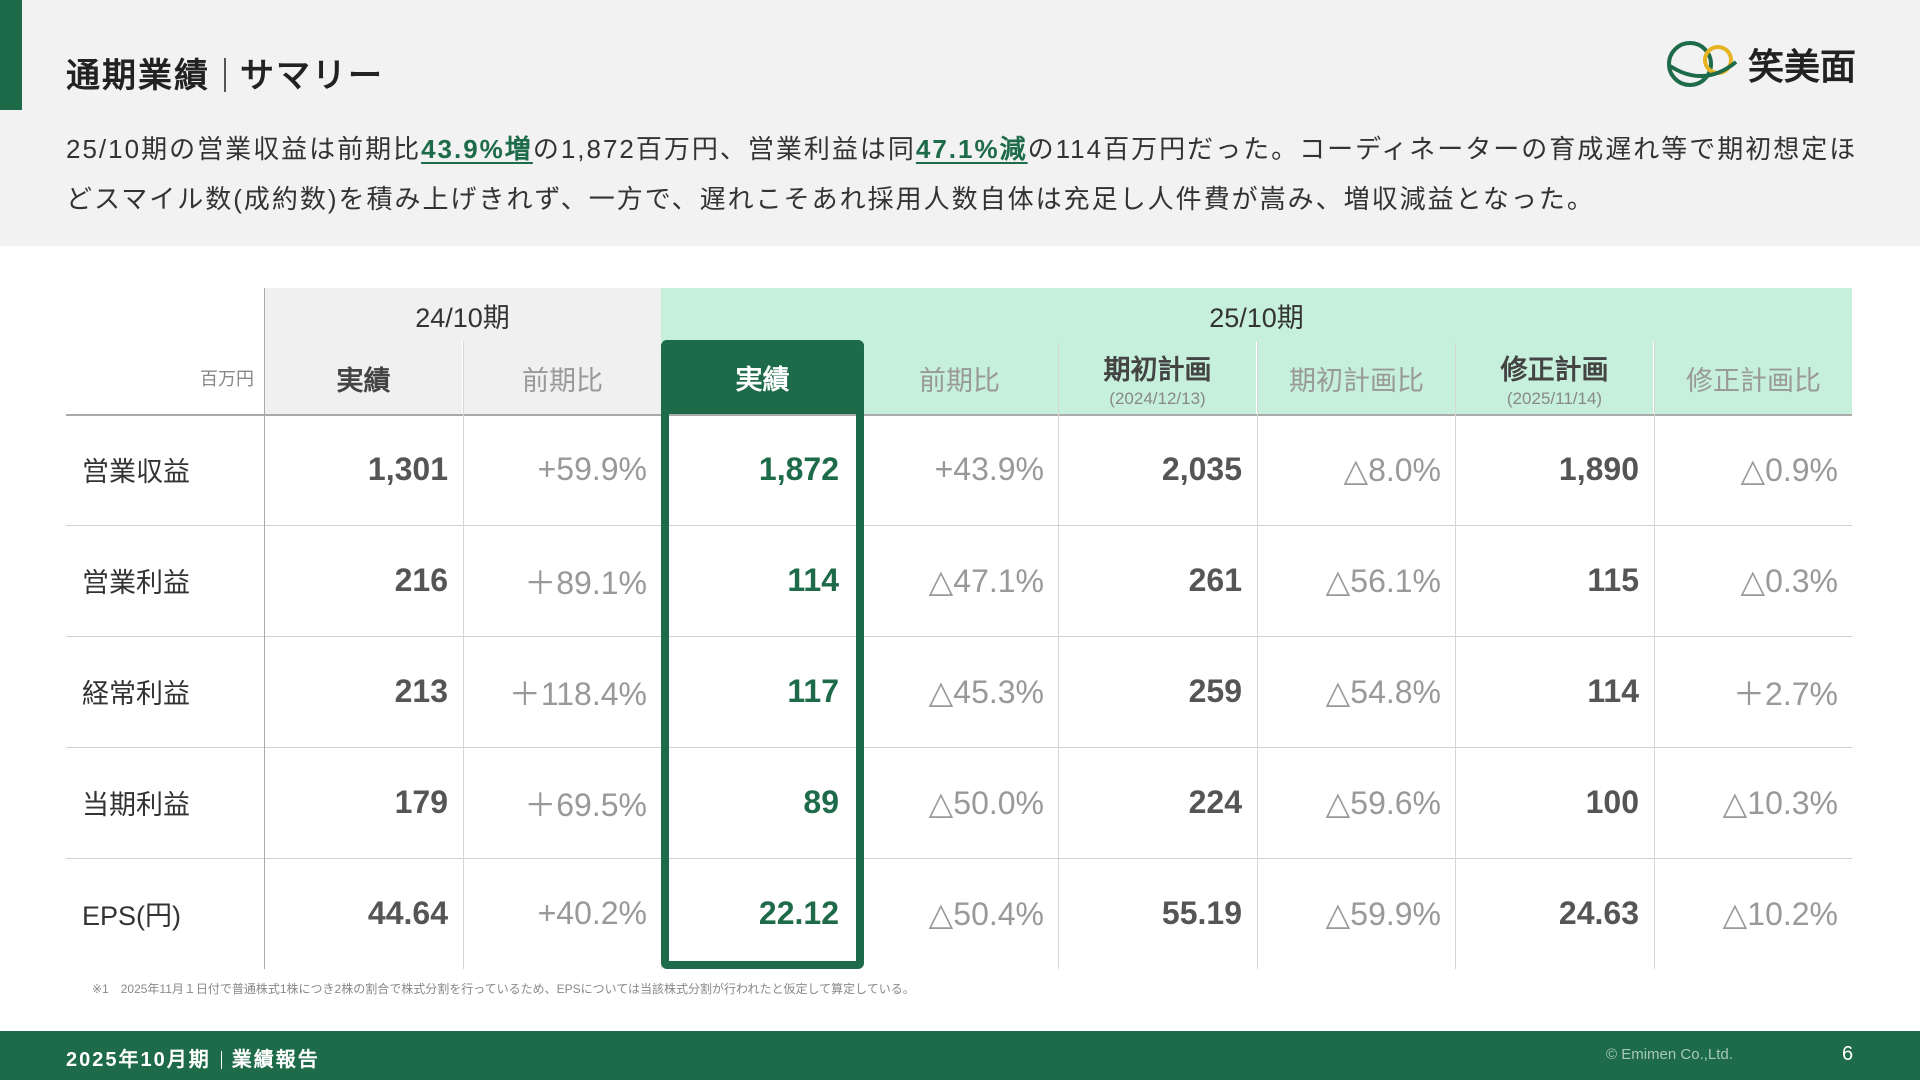 This screenshot has width=1920, height=1080. Describe the element at coordinates (227, 379) in the screenshot. I see `unit-label: 百万円` at that location.